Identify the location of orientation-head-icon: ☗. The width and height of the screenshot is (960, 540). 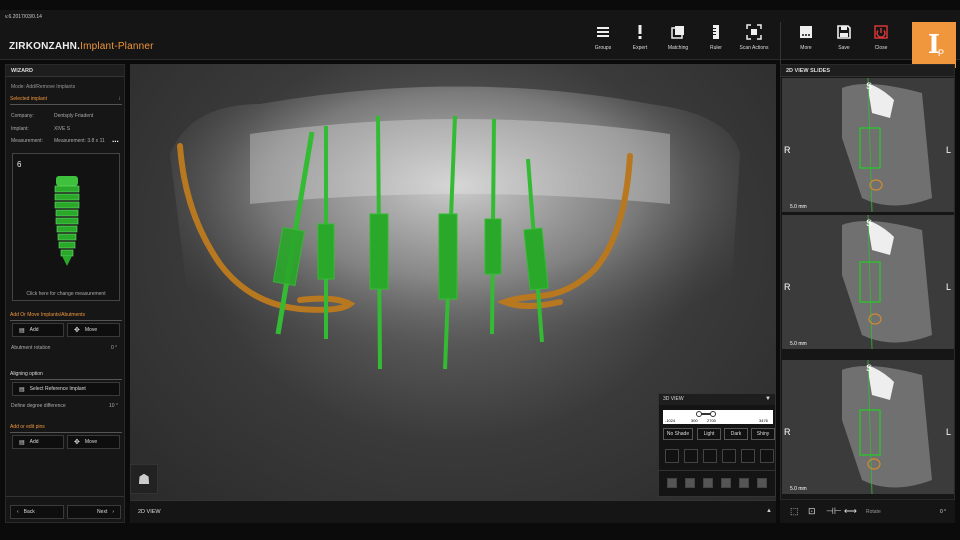
(144, 479).